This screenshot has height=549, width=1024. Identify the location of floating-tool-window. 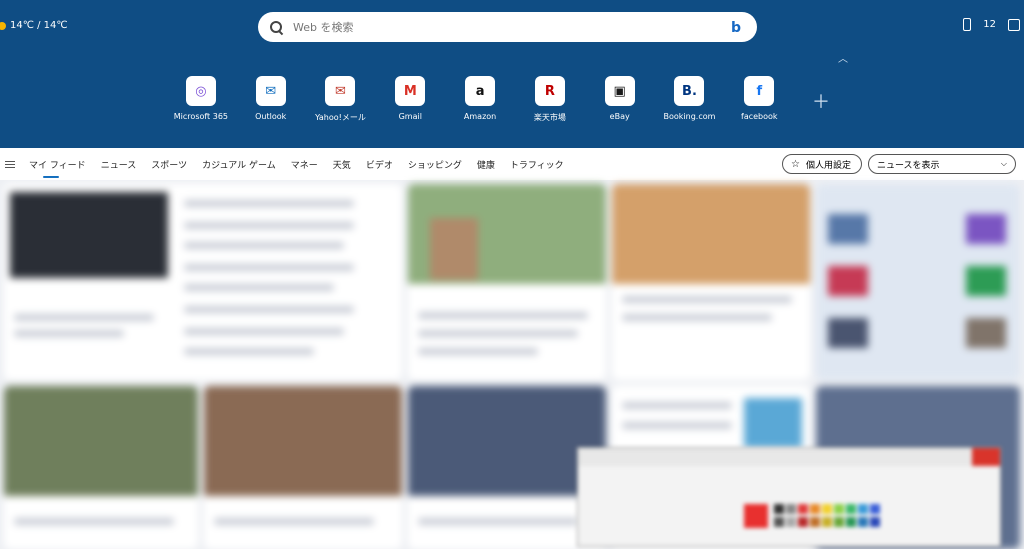
(789, 497).